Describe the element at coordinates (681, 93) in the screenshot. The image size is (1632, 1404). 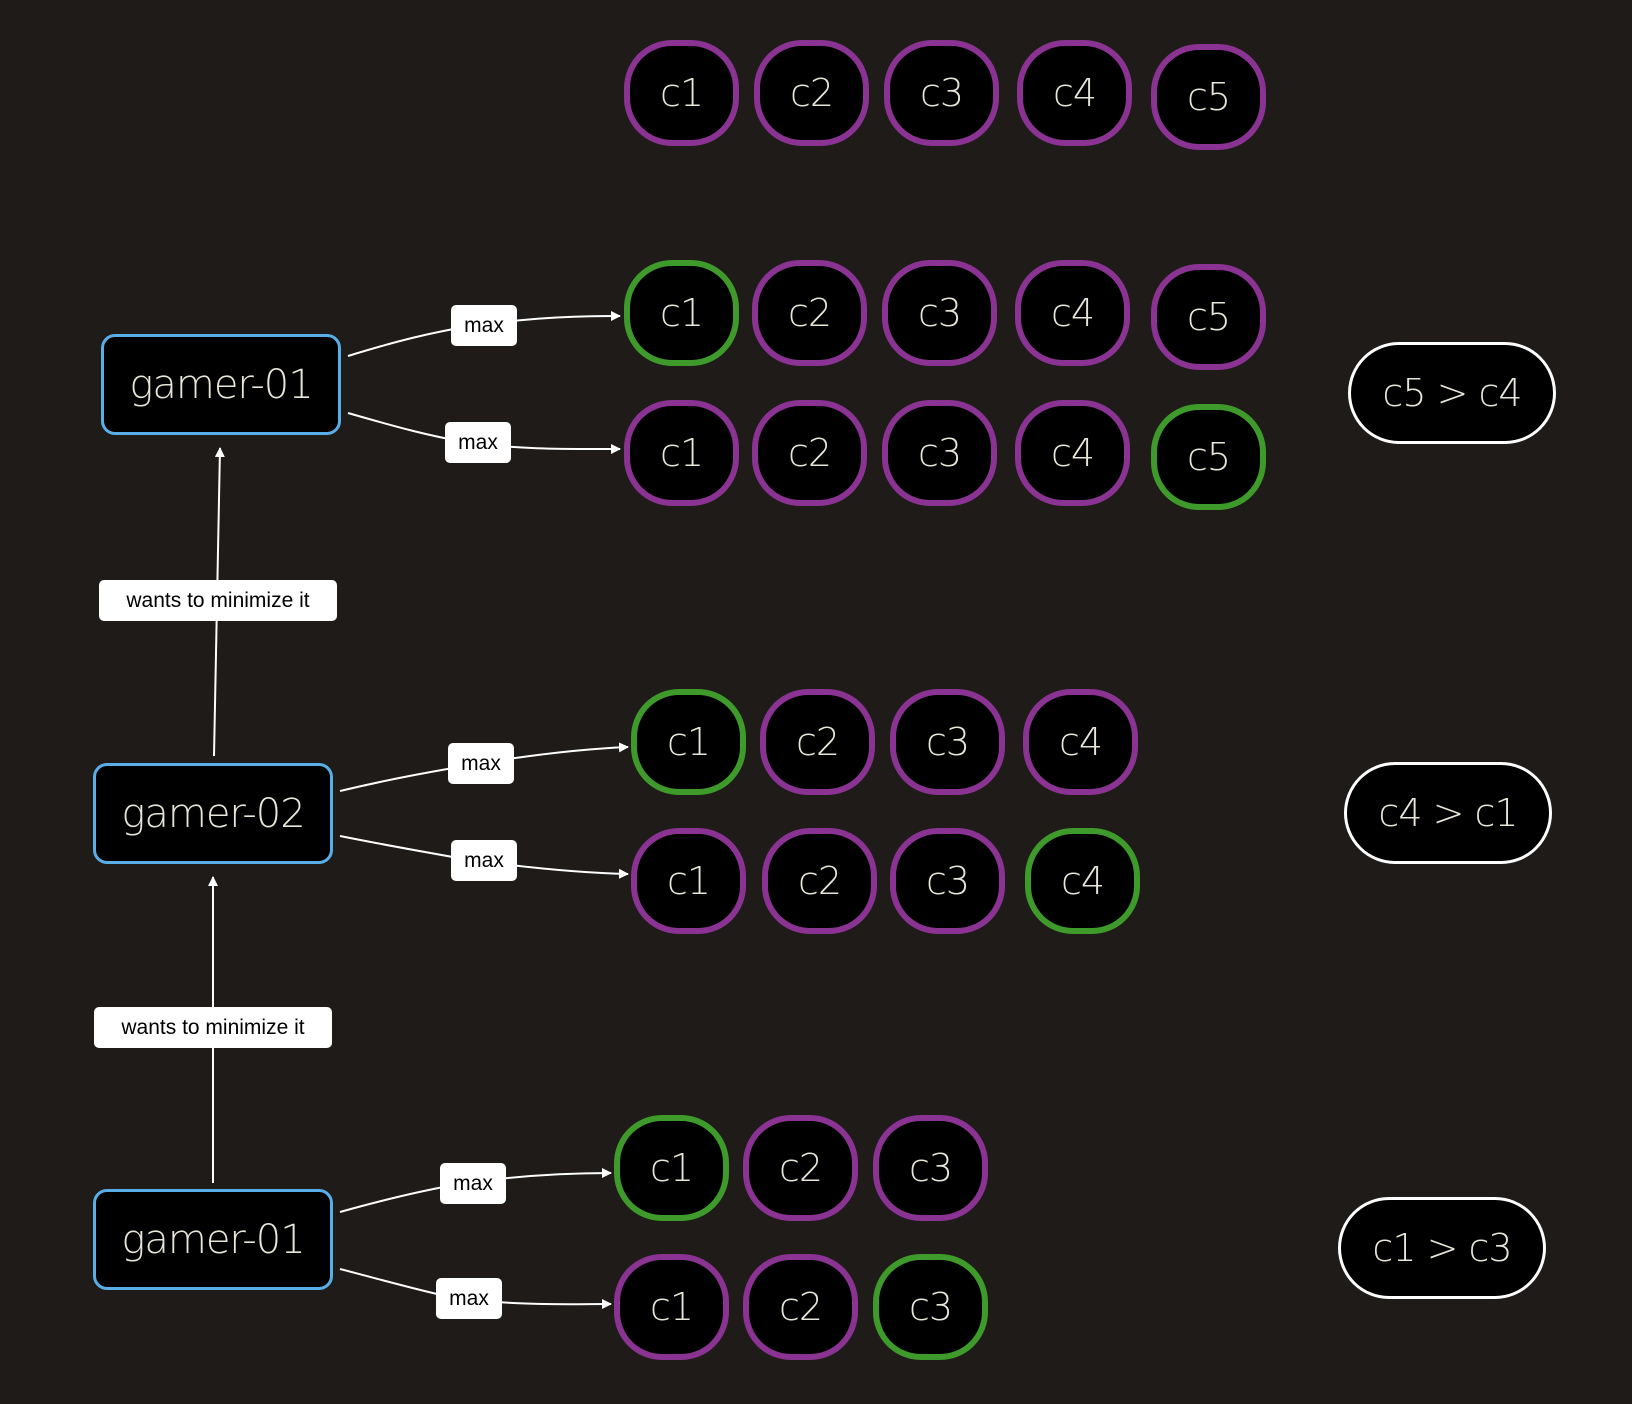
I see `top-card-c1: c1` at that location.